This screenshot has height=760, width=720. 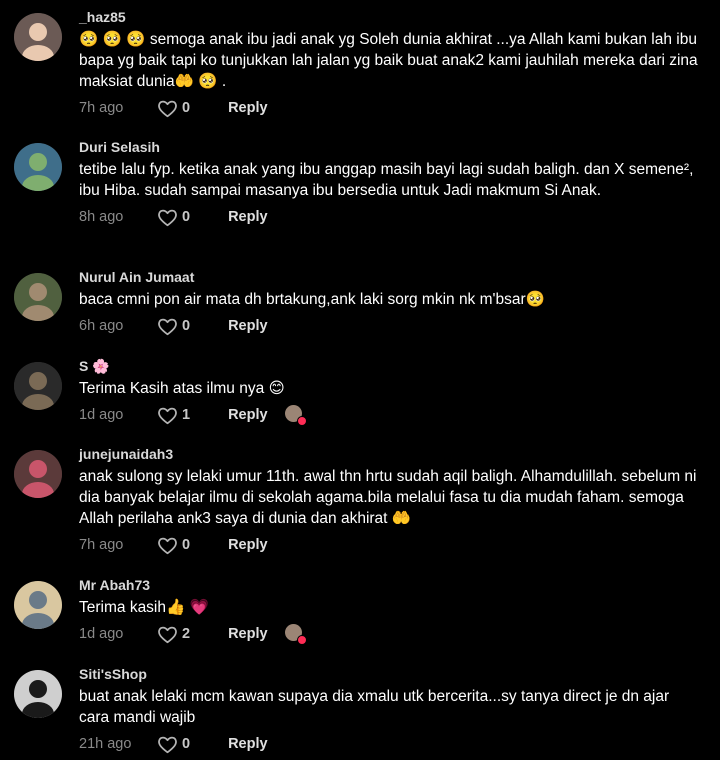 I want to click on comment-meta: 8h ago 0 Reply, so click(x=389, y=217).